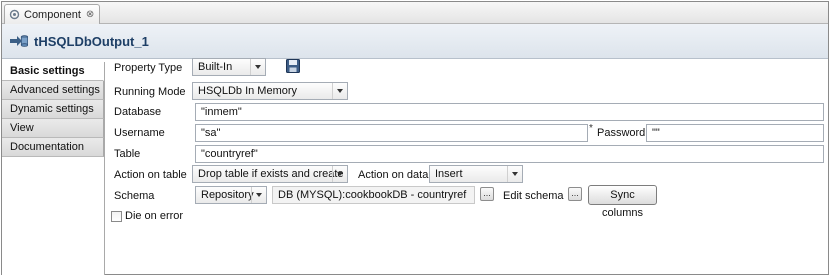 The image size is (830, 276). Describe the element at coordinates (19, 41) in the screenshot. I see `db-output-icon` at that location.